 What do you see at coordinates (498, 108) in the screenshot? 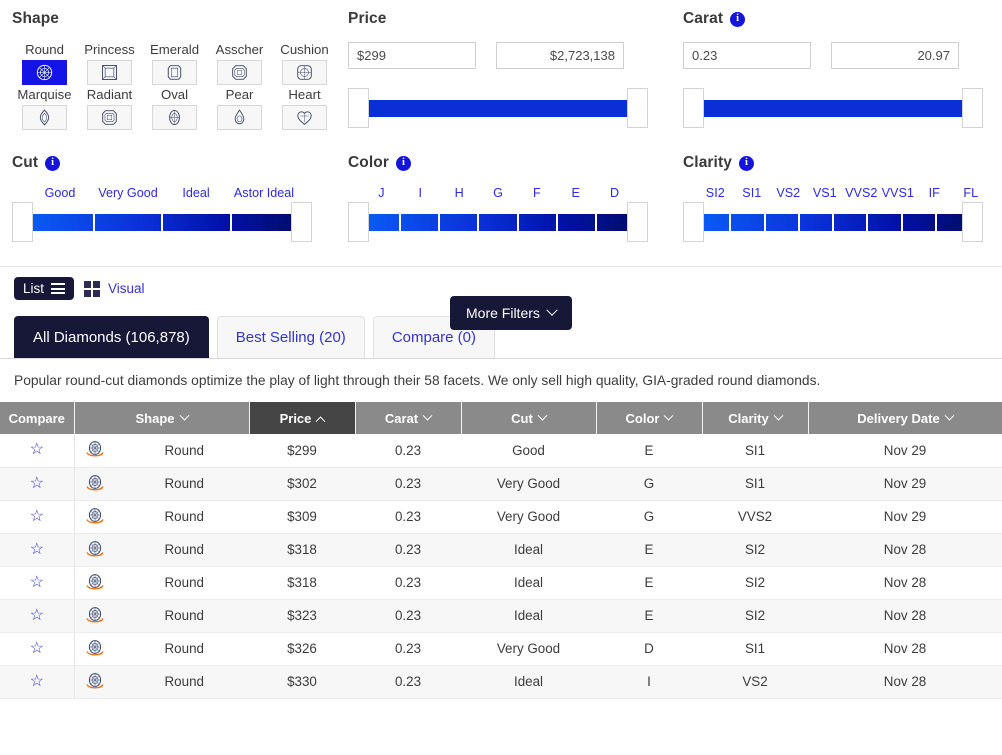
I see `price-range-slider` at bounding box center [498, 108].